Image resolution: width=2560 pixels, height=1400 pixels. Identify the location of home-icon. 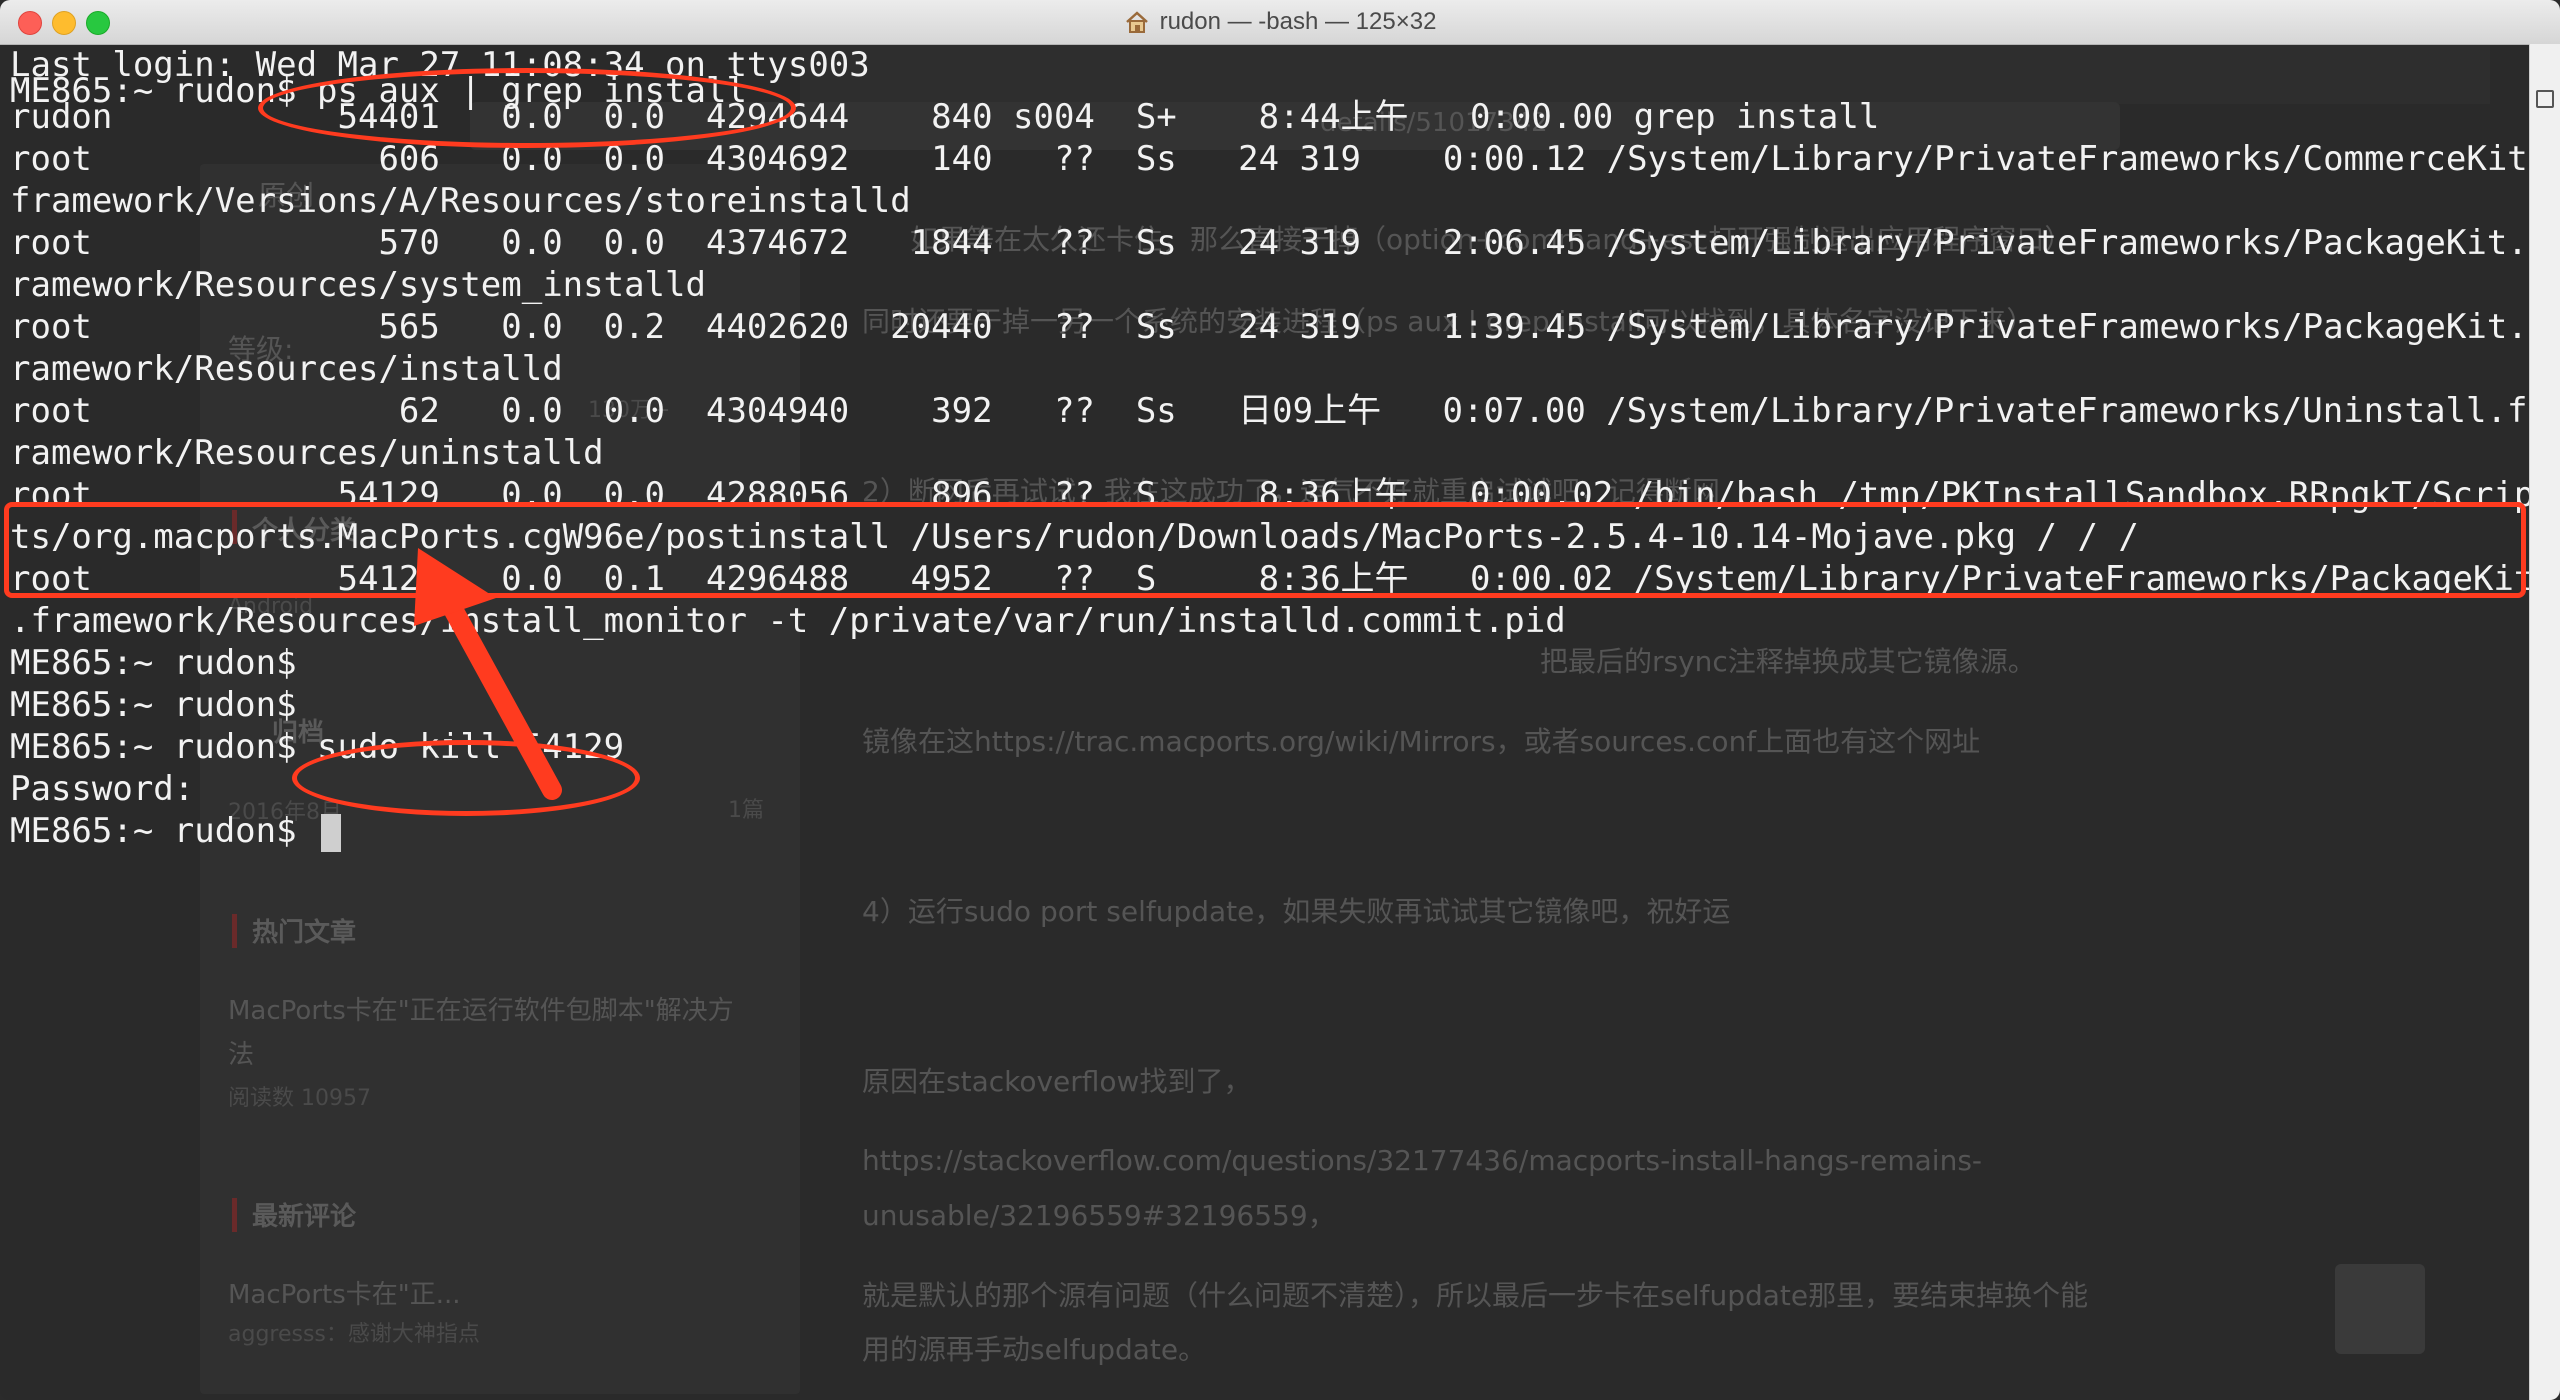
(1136, 22).